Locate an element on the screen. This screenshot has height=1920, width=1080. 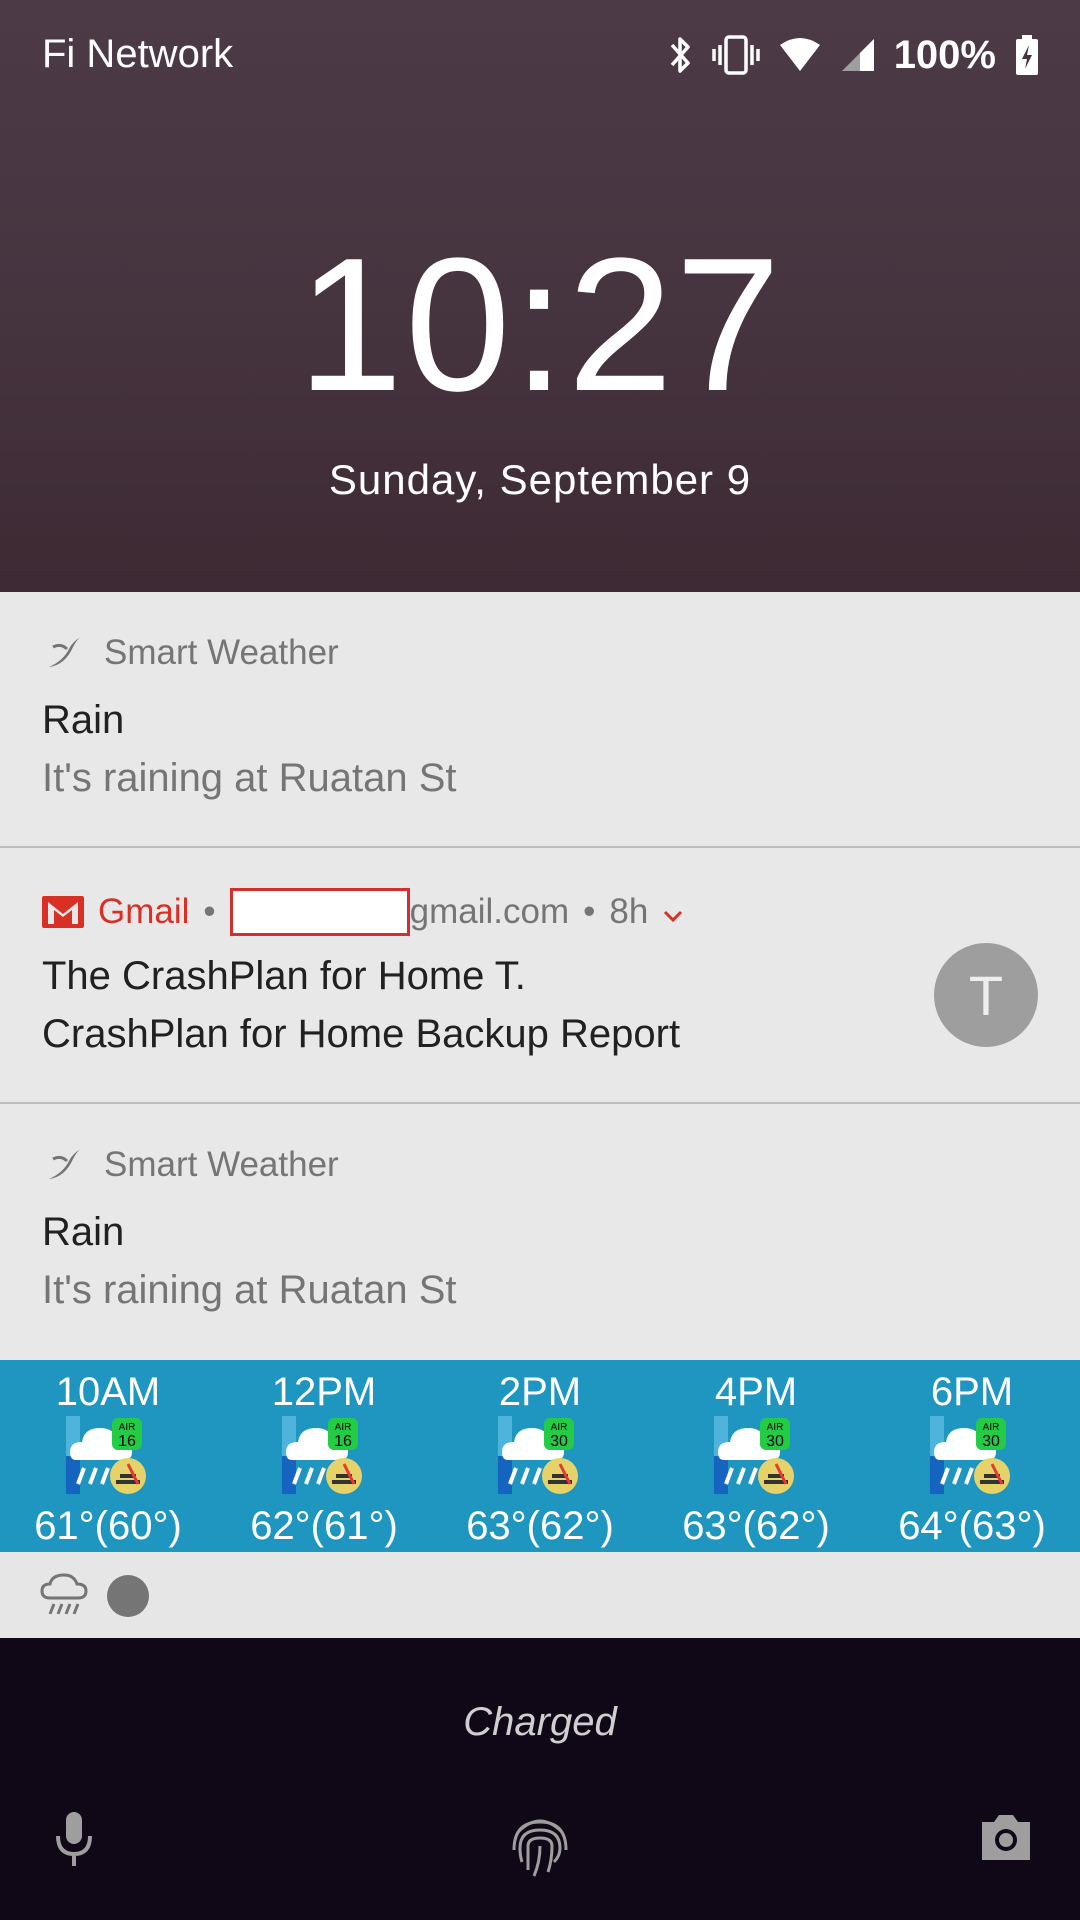
microphone-icon is located at coordinates (74, 1840).